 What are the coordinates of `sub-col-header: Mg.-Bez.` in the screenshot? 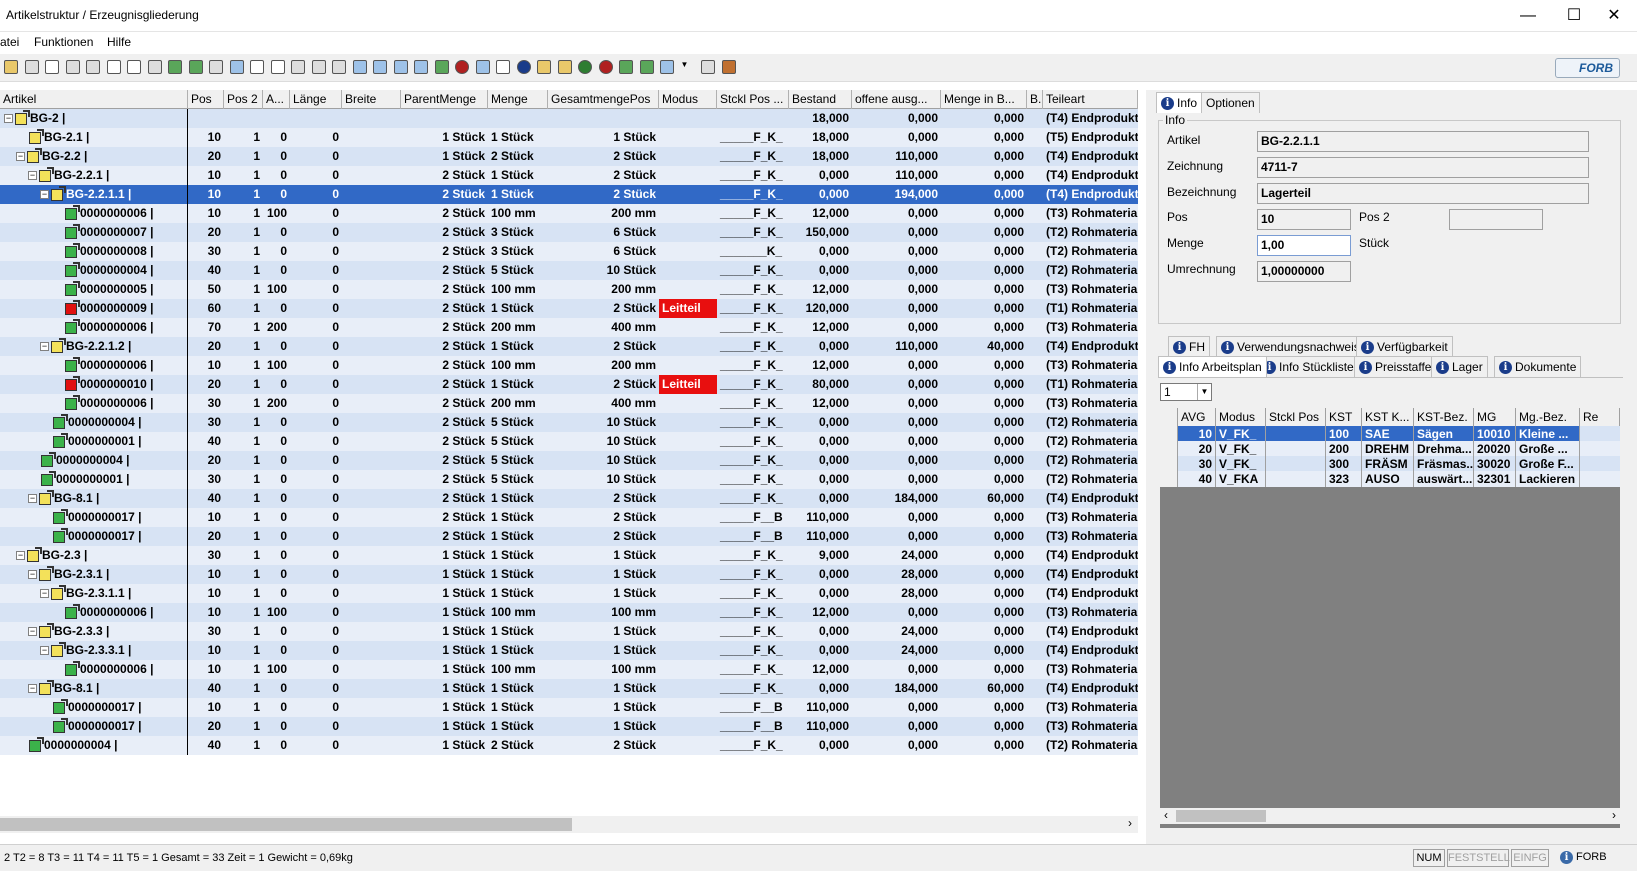 It's located at (1548, 417).